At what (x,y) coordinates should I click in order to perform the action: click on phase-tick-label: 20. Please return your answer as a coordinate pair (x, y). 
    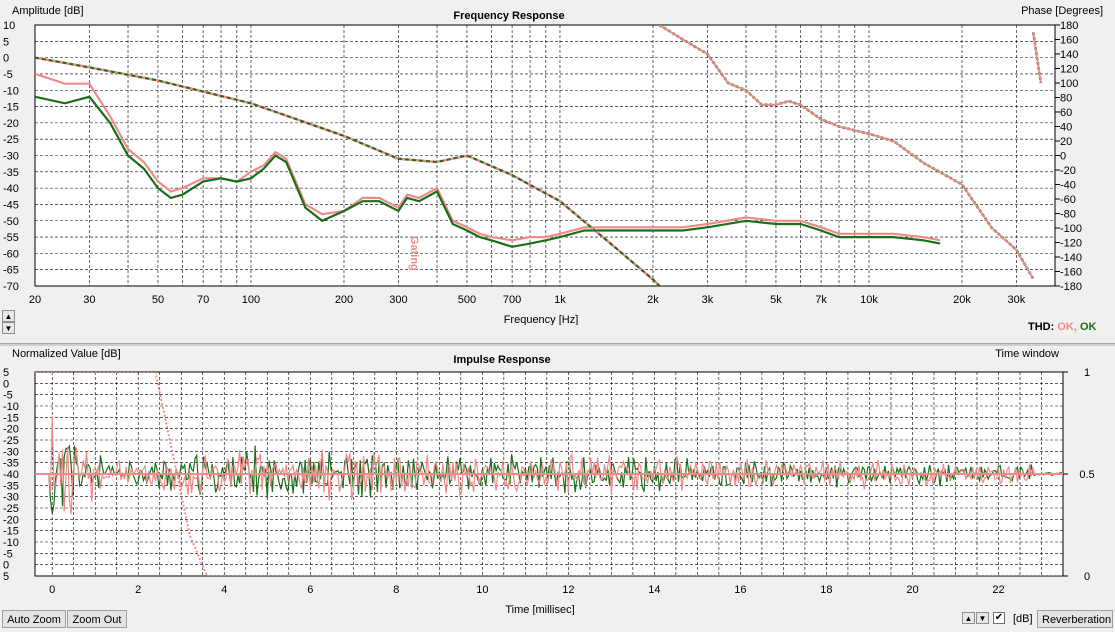
    Looking at the image, I should click on (1066, 142).